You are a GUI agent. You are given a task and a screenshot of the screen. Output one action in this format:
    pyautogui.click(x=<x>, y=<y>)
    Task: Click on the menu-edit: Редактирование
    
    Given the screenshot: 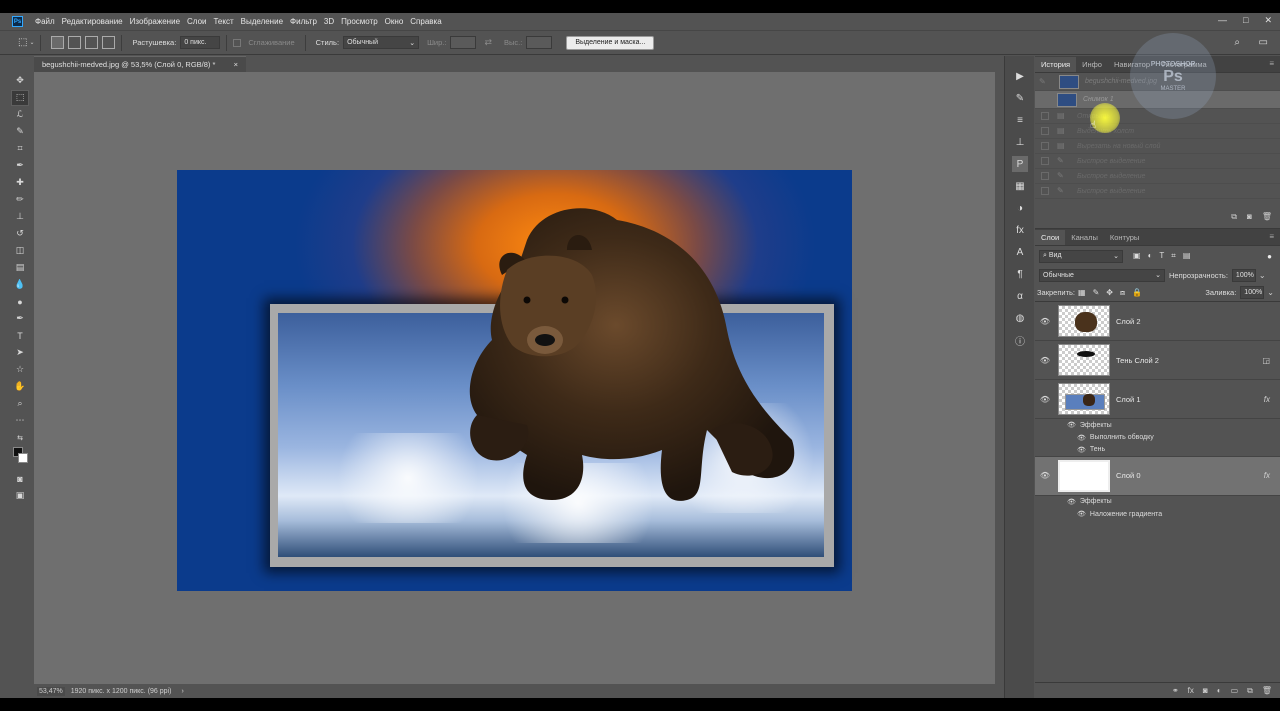 What is the action you would take?
    pyautogui.click(x=92, y=21)
    